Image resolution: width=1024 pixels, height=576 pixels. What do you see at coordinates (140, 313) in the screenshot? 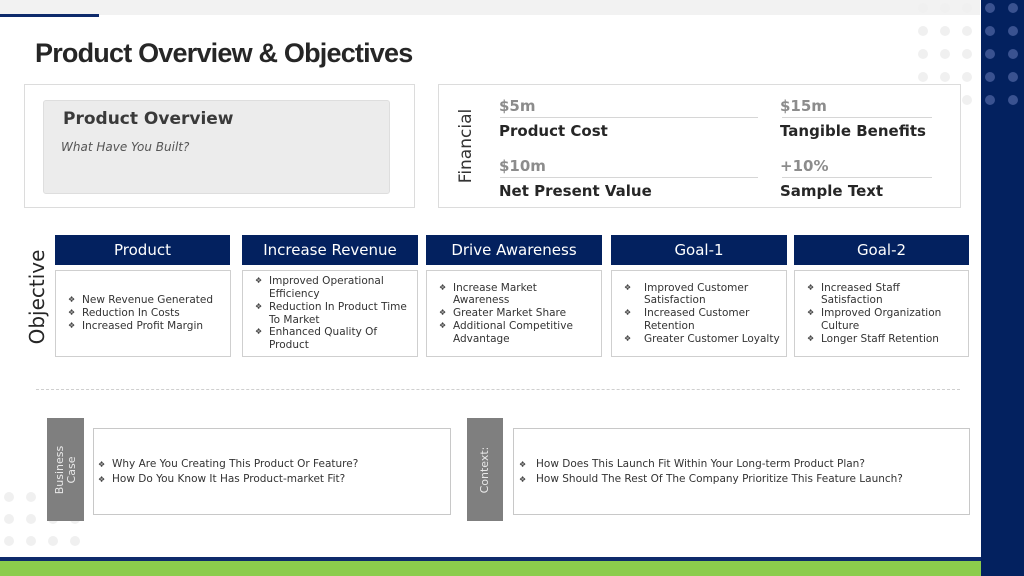
I see `objective-bullet: Reduction In Costs` at bounding box center [140, 313].